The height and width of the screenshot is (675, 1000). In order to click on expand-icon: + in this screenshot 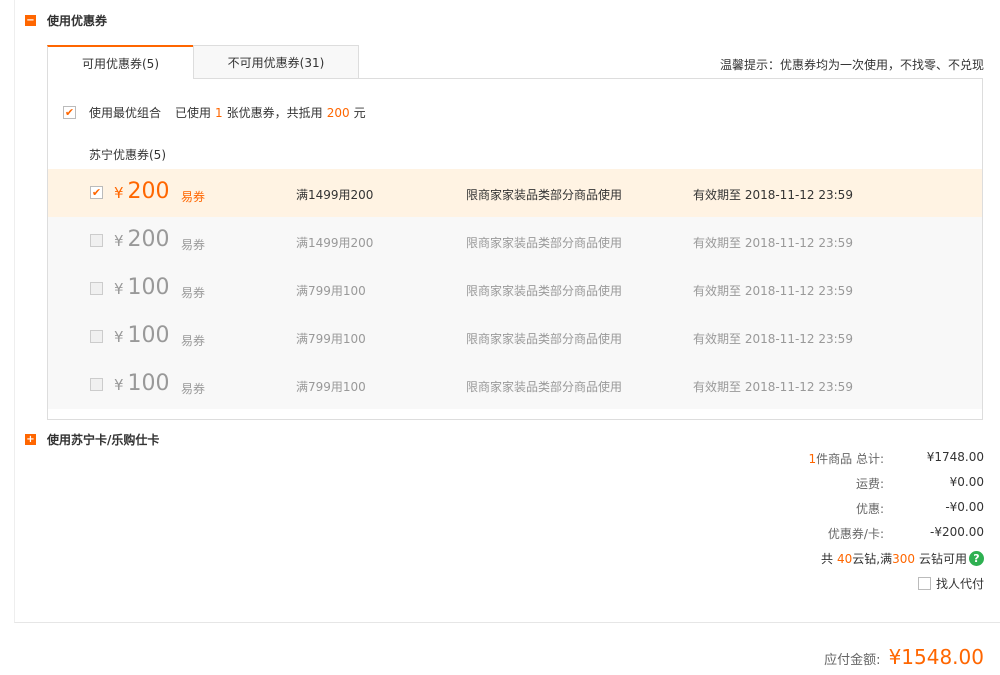, I will do `click(30, 439)`.